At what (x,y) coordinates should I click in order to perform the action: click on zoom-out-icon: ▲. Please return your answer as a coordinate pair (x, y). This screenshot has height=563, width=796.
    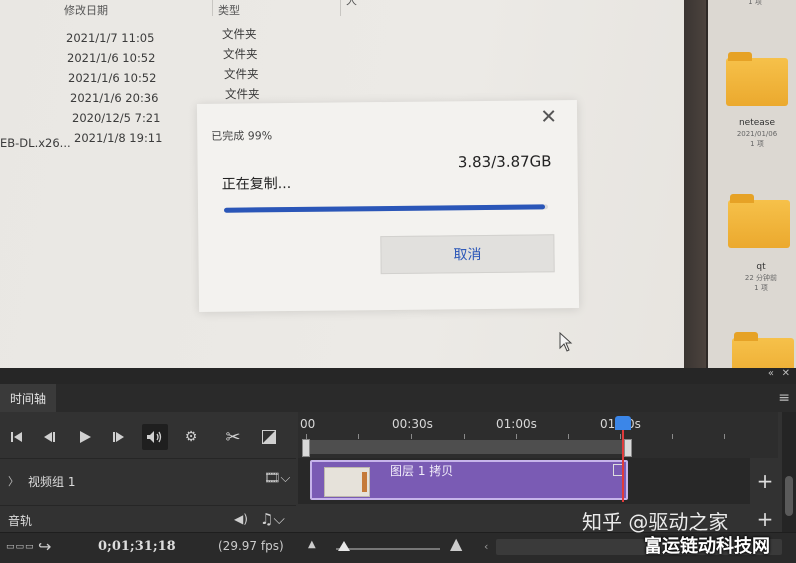
    Looking at the image, I should click on (312, 544).